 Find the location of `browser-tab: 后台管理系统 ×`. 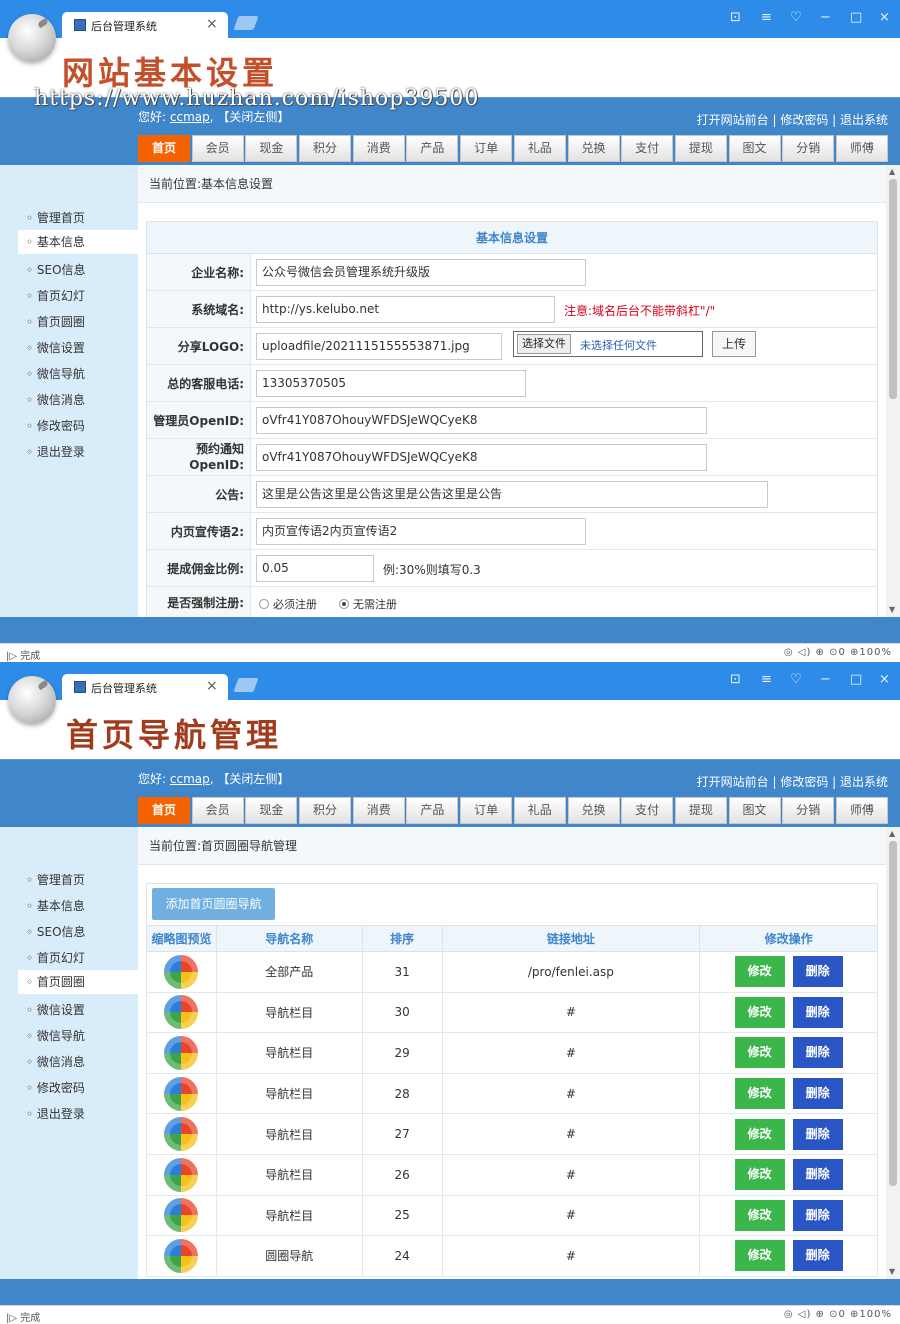

browser-tab: 后台管理系统 × is located at coordinates (145, 25).